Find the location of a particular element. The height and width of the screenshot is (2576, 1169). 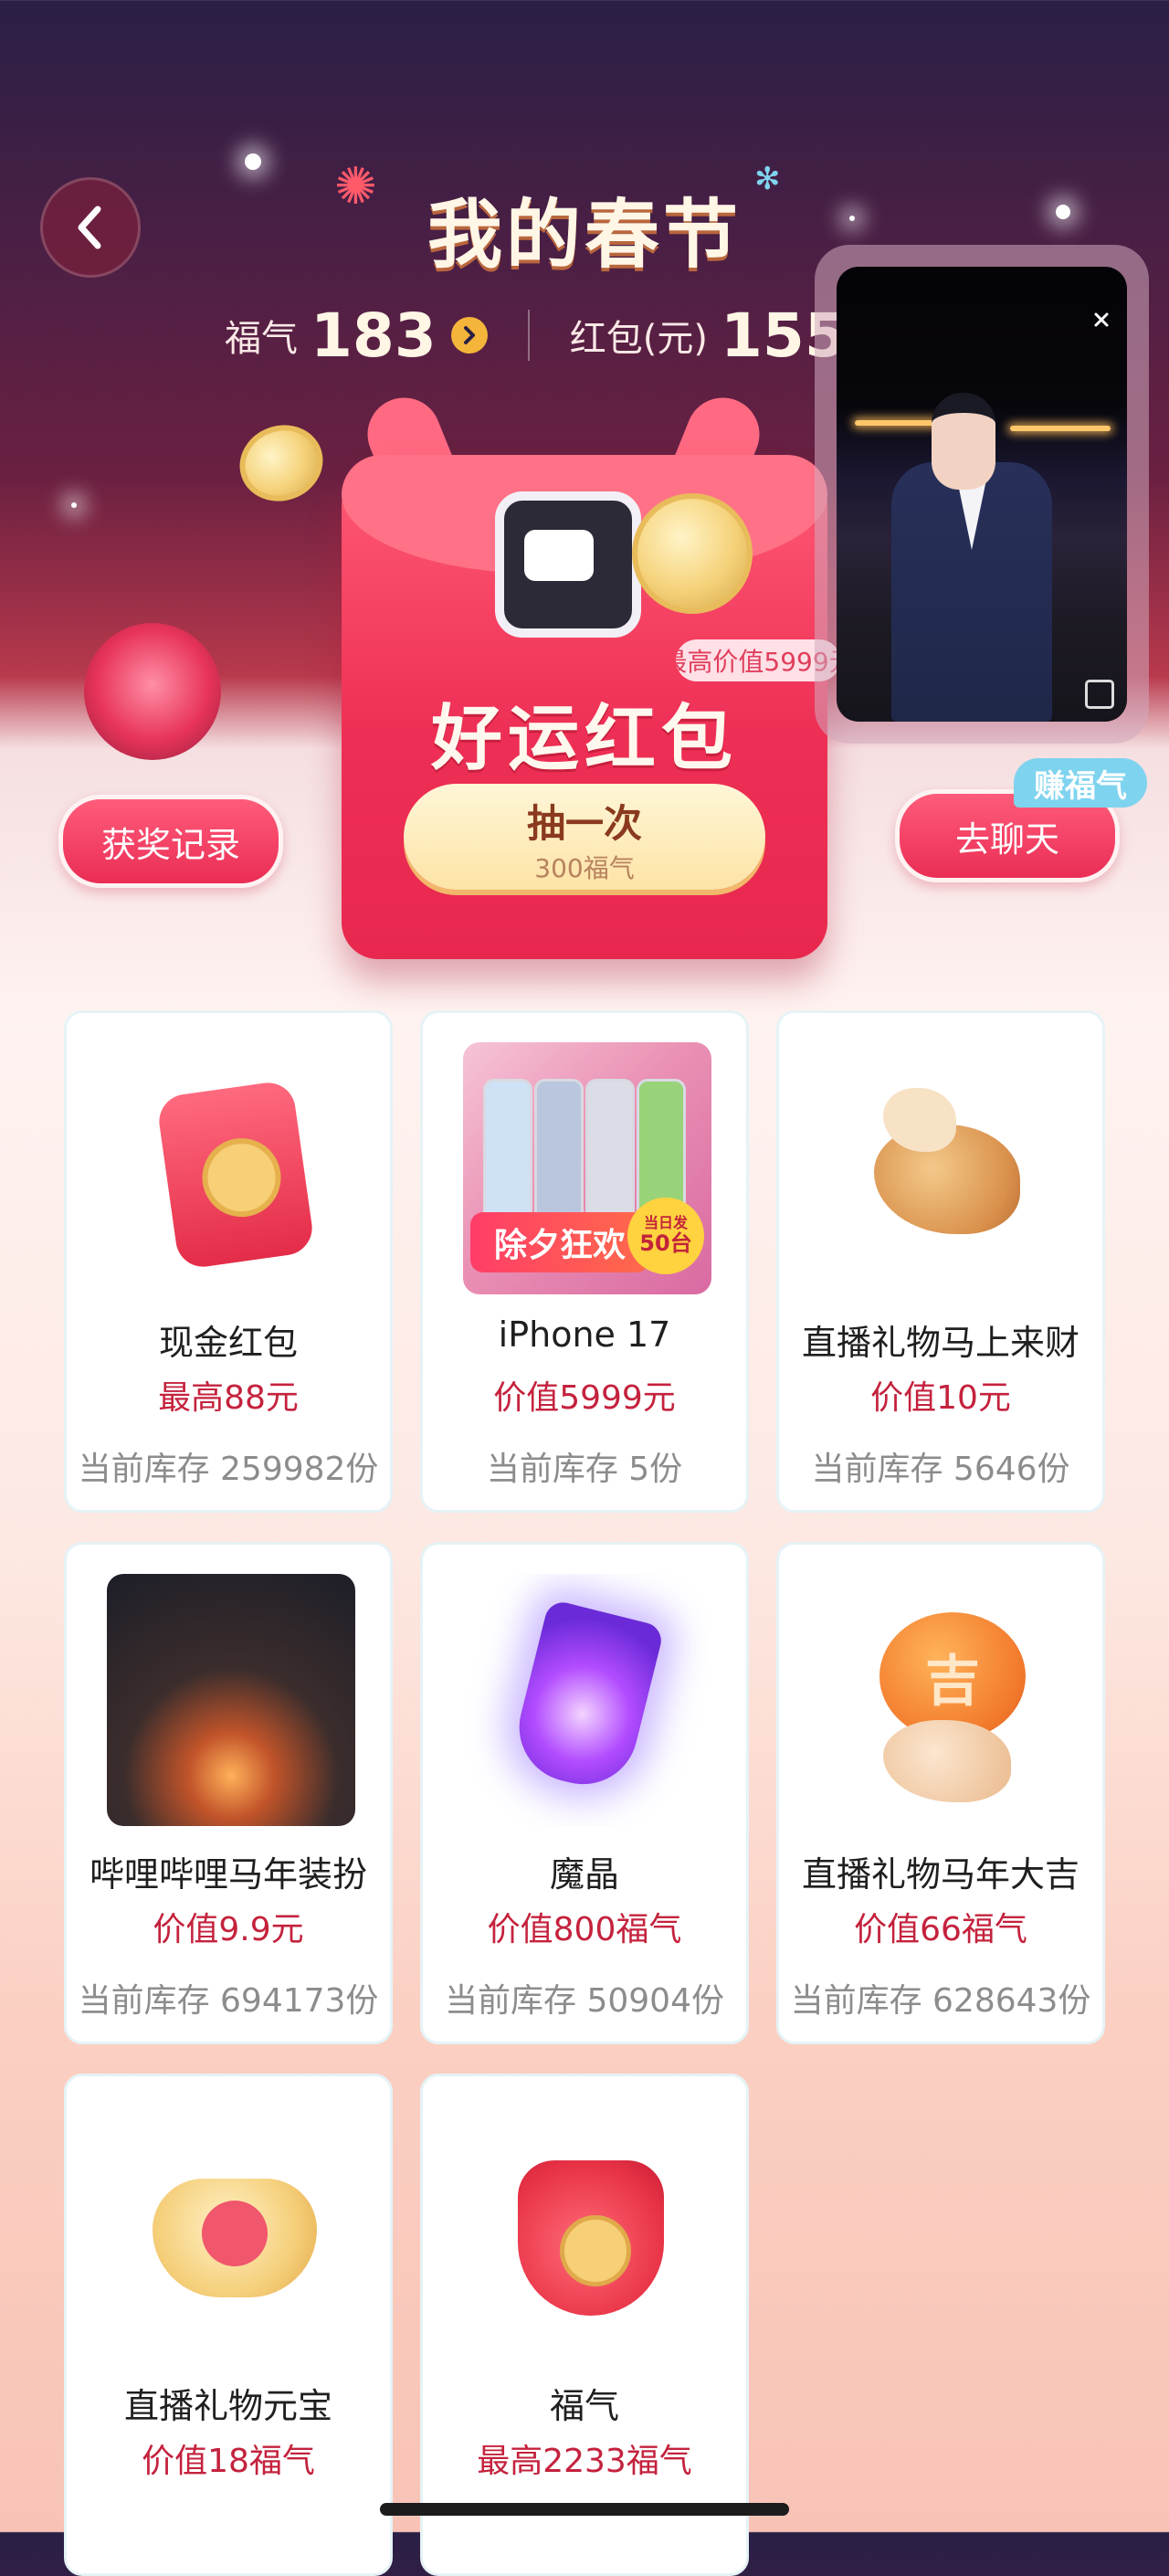

reward-stock: 当前库存 50904份 is located at coordinates (584, 2001).